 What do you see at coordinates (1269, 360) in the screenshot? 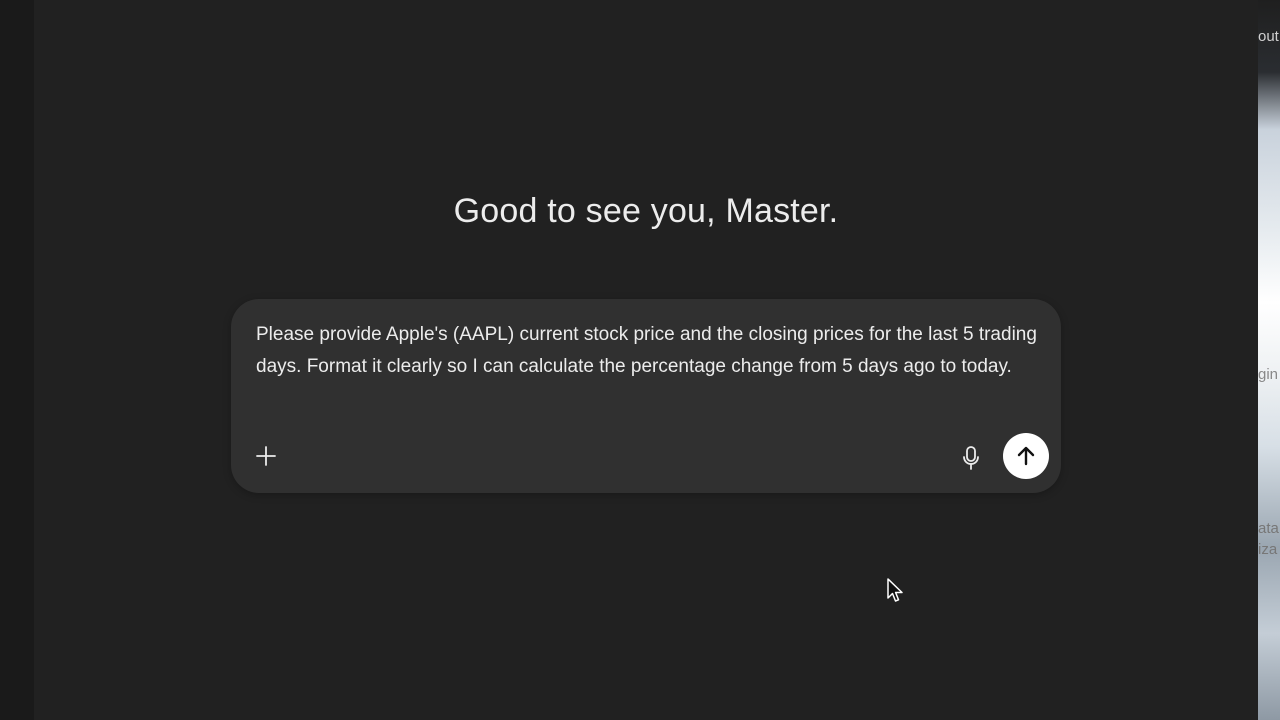
I see `background-window-edge: out gin ata iza` at bounding box center [1269, 360].